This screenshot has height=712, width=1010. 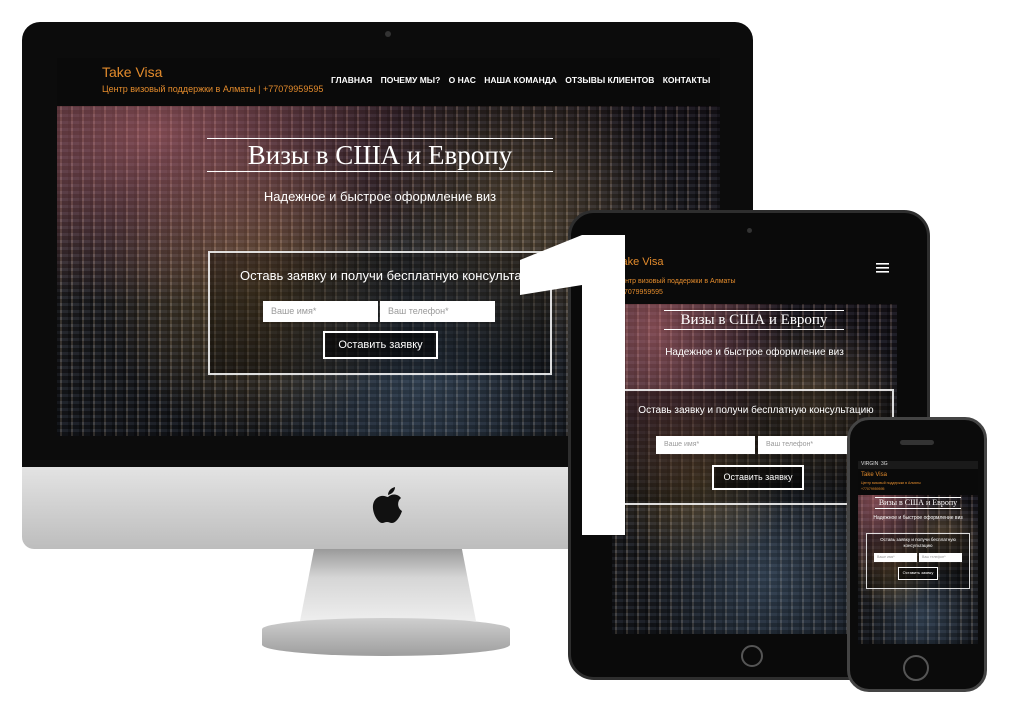 What do you see at coordinates (918, 503) in the screenshot?
I see `iphone-hero-title: Визы в США и Европу` at bounding box center [918, 503].